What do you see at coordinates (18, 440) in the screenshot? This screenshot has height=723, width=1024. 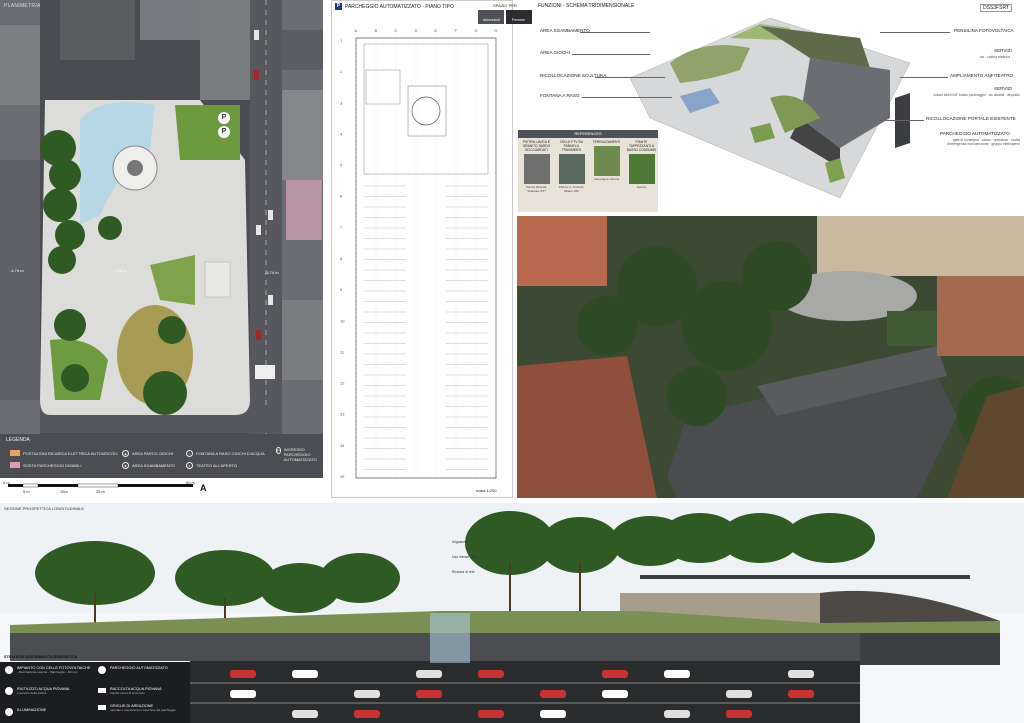 I see `legend-title: LEGENDA` at bounding box center [18, 440].